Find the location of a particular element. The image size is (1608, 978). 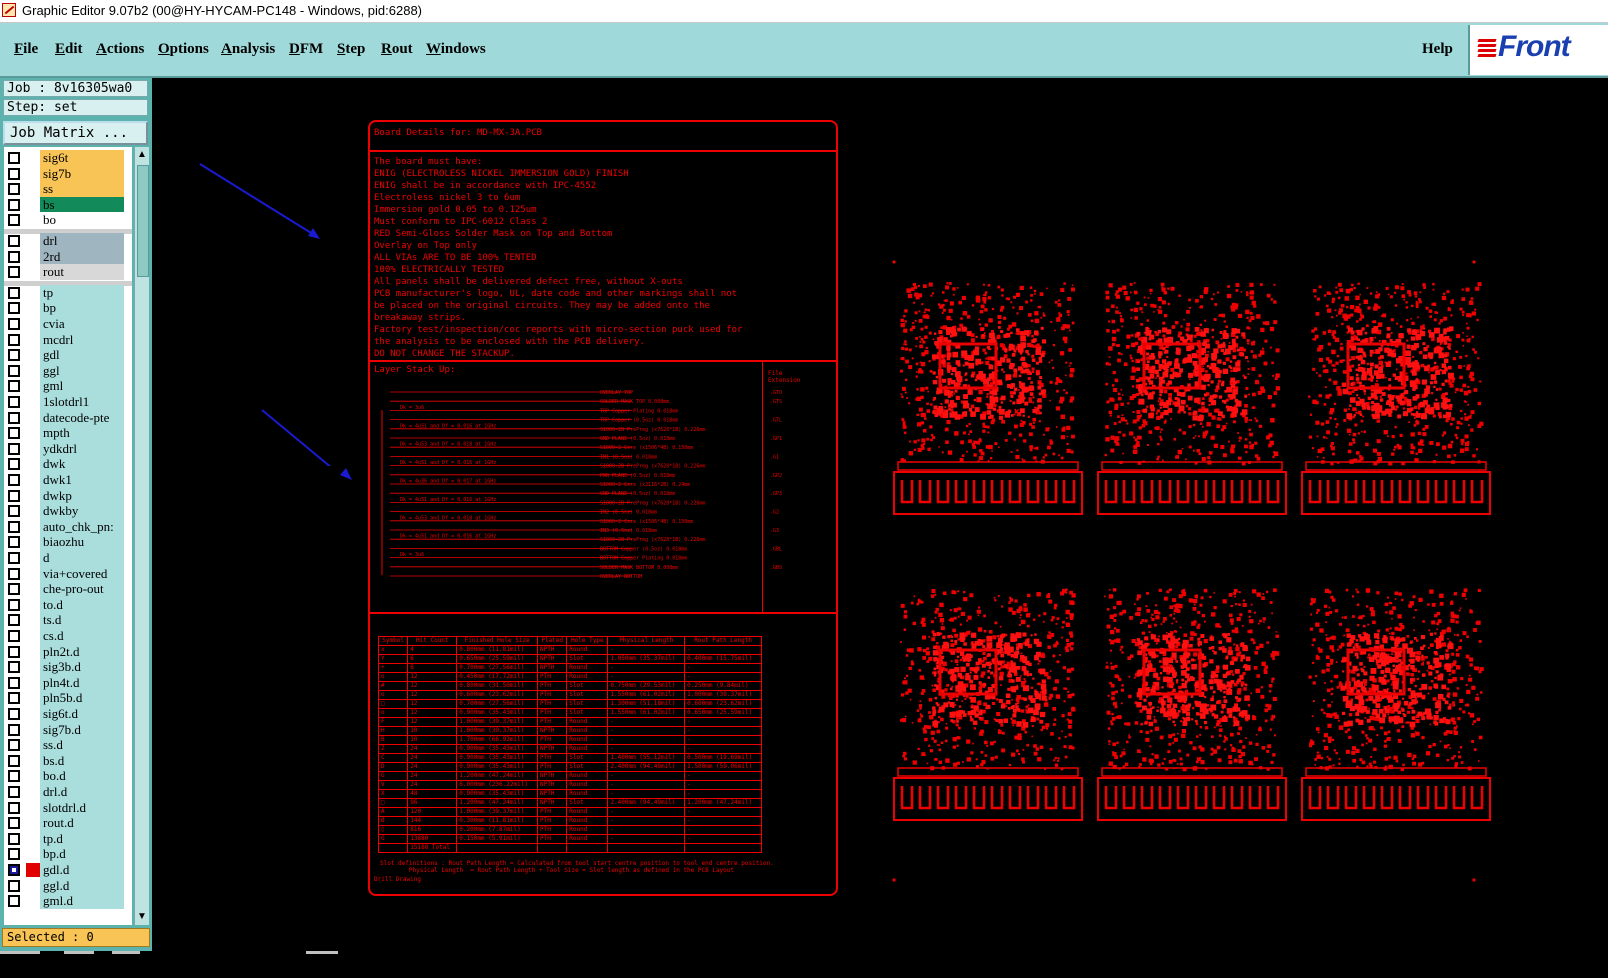

layer-row: pln5b.d⇙ is located at coordinates (68, 698).